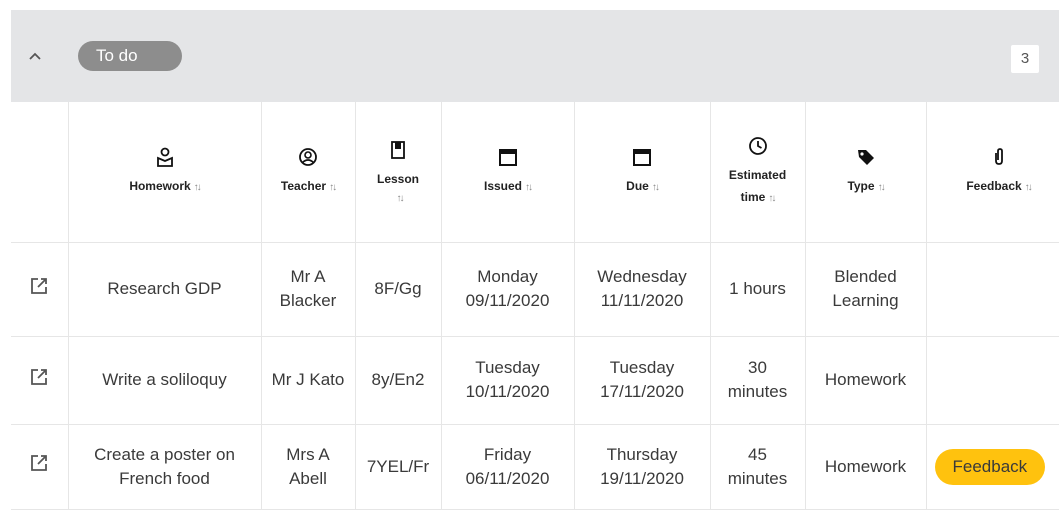 Image resolution: width=1059 pixels, height=510 pixels. Describe the element at coordinates (866, 289) in the screenshot. I see `type-cell: Blended Learning` at that location.